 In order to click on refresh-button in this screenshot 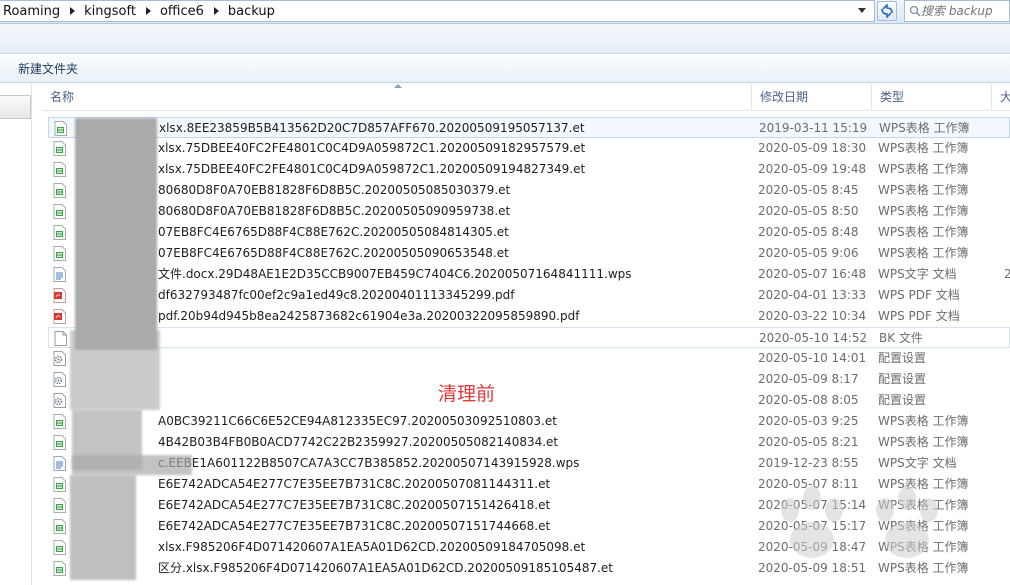, I will do `click(887, 11)`.